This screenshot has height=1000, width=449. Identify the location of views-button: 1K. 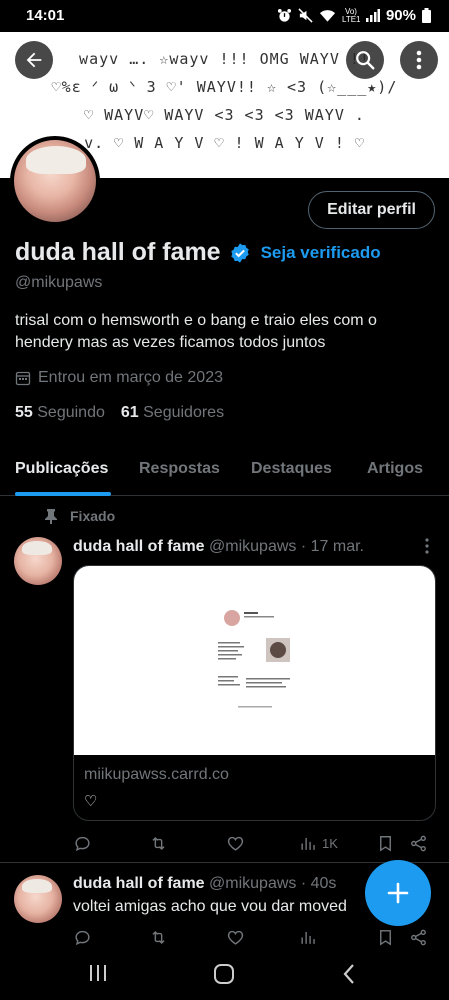
(318, 843).